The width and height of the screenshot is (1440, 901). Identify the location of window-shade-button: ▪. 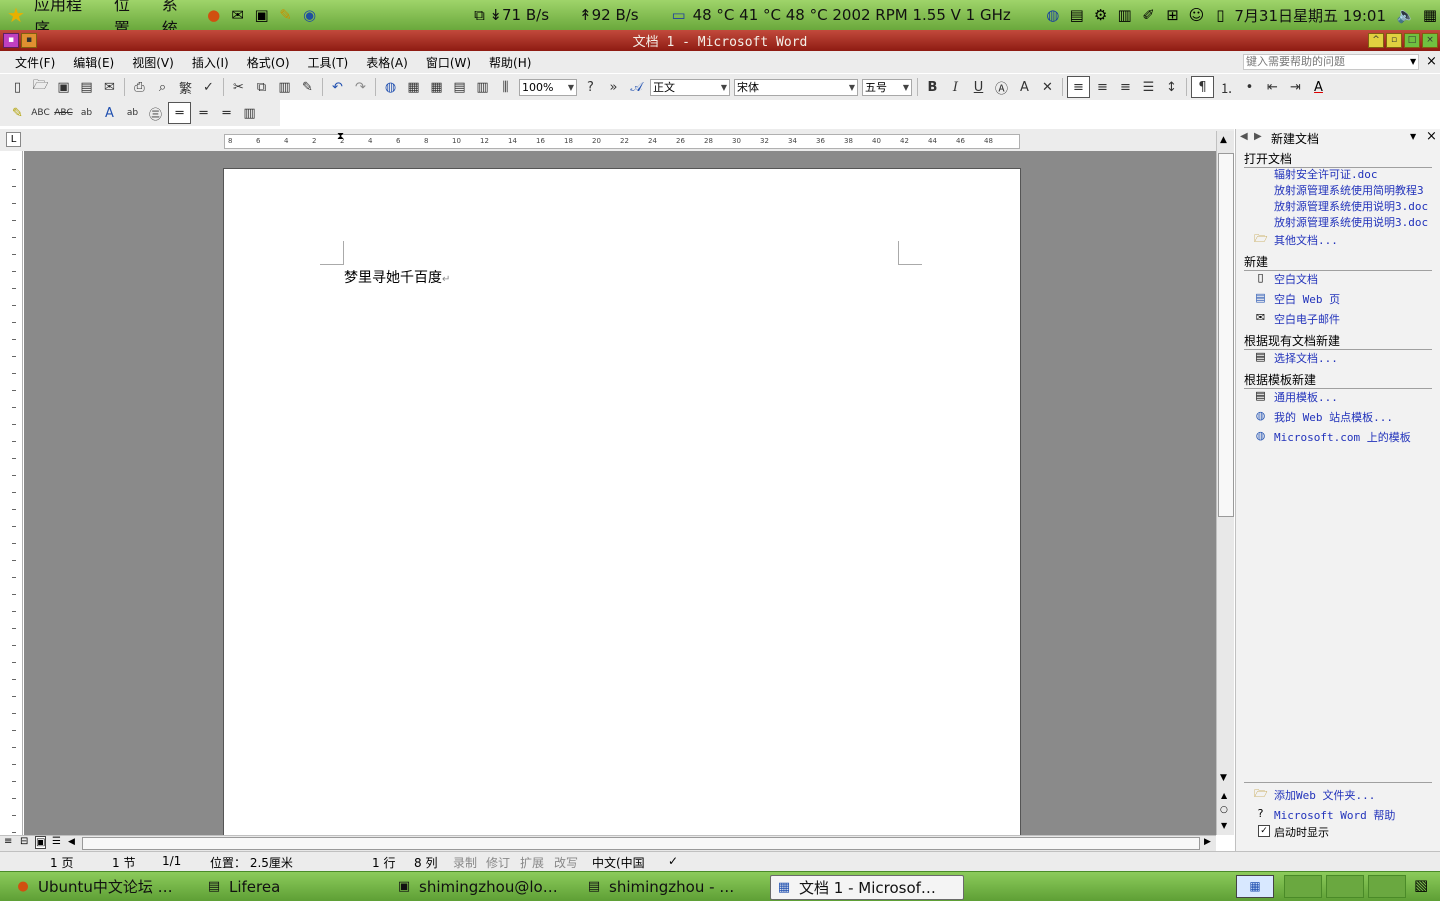
(29, 40).